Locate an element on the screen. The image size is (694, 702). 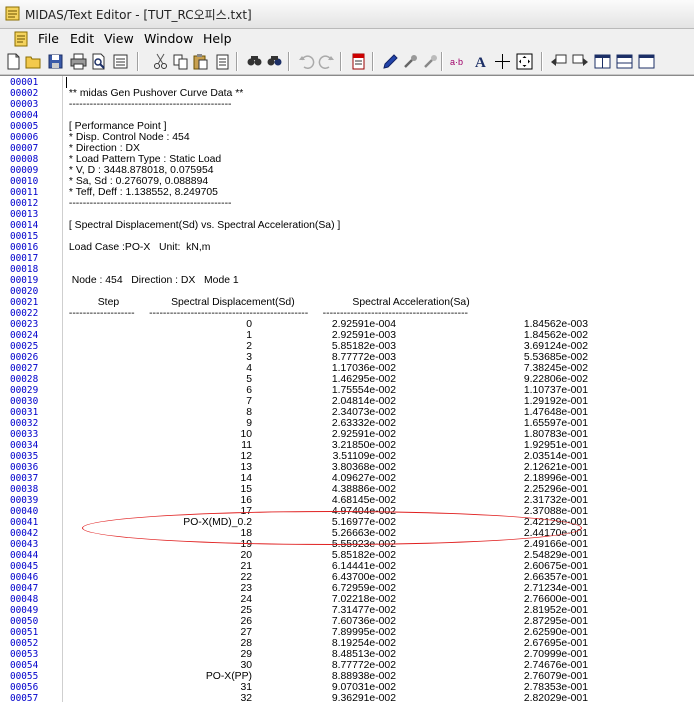
step-cell: 32 is located at coordinates (246, 697).